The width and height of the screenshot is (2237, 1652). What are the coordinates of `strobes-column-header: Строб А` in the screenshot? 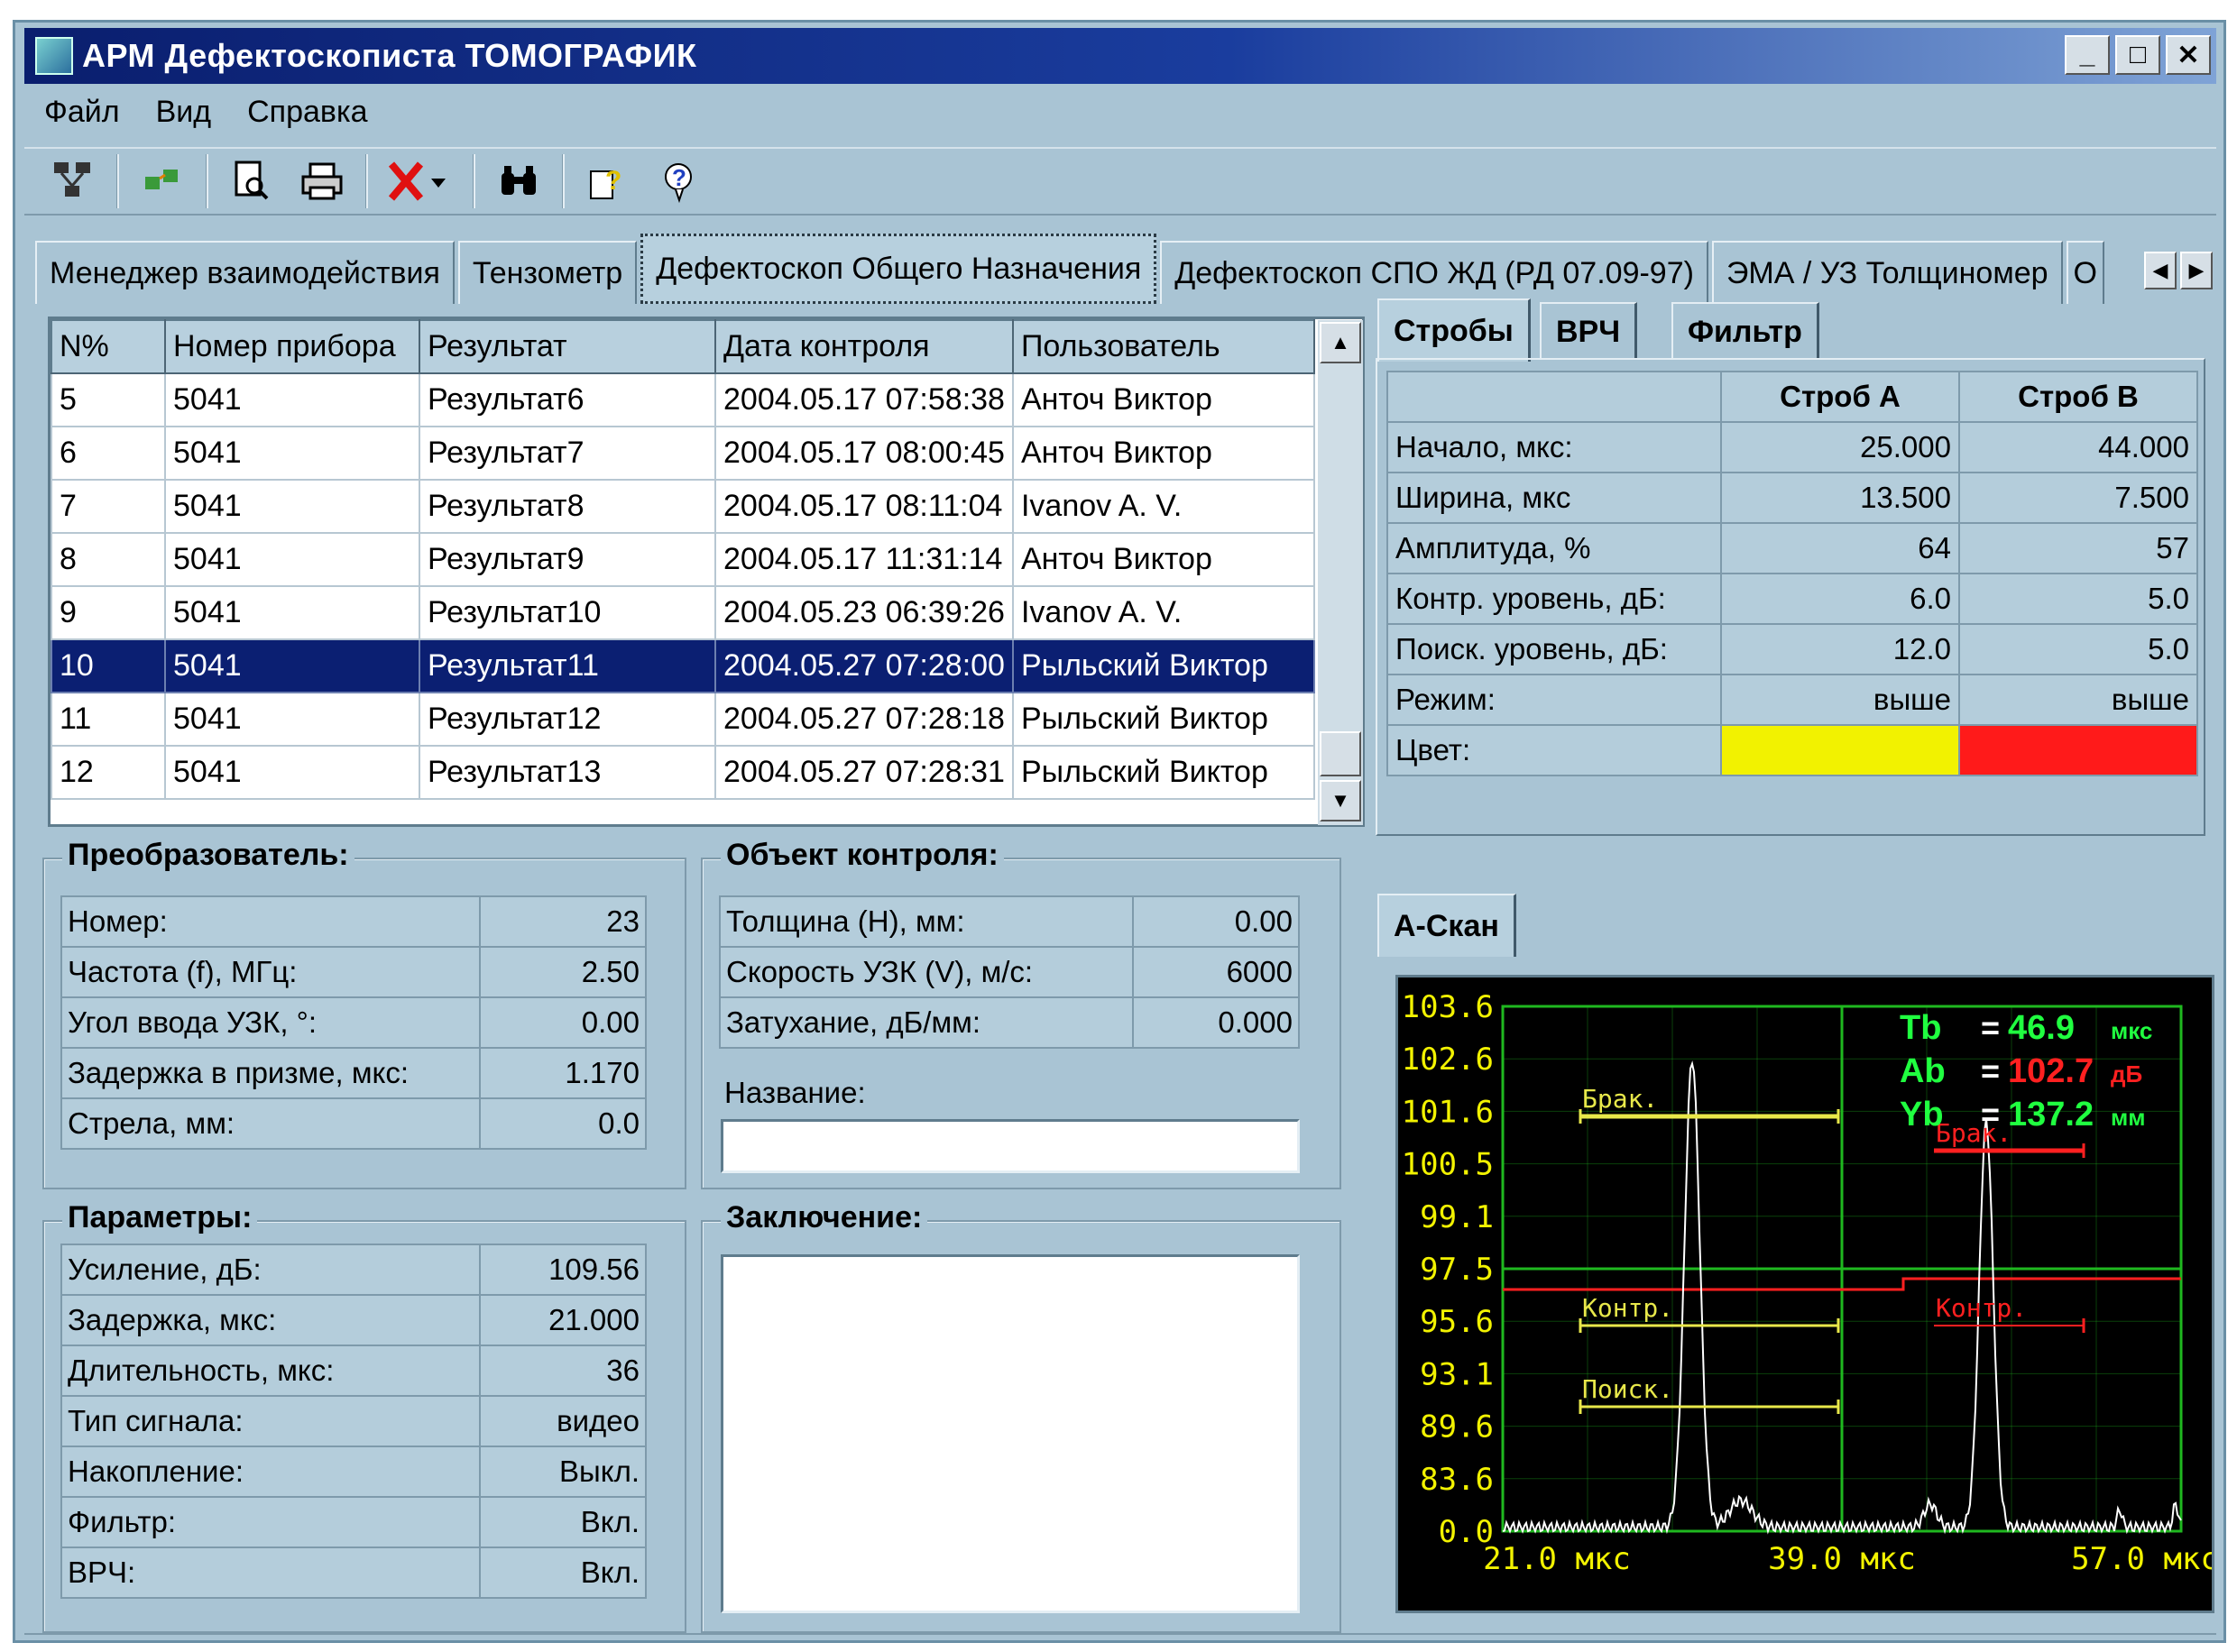 It's located at (1840, 397).